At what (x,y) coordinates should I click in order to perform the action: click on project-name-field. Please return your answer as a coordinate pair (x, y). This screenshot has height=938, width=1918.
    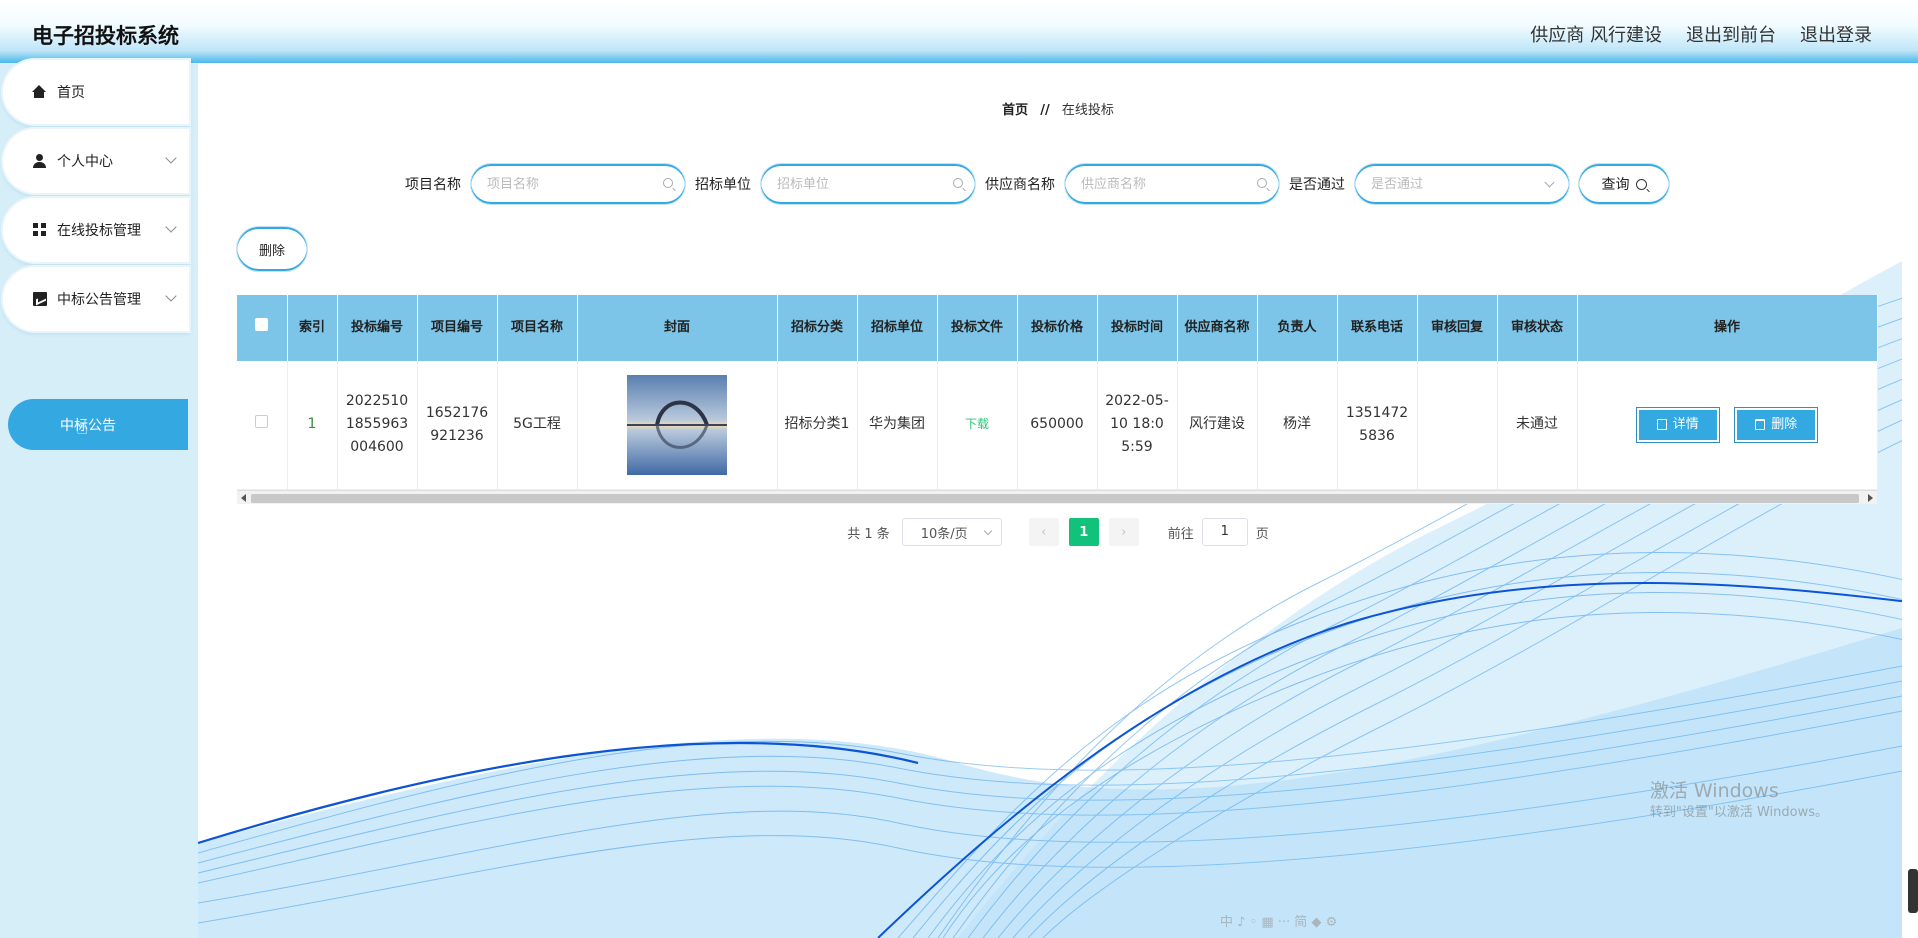
    Looking at the image, I should click on (578, 184).